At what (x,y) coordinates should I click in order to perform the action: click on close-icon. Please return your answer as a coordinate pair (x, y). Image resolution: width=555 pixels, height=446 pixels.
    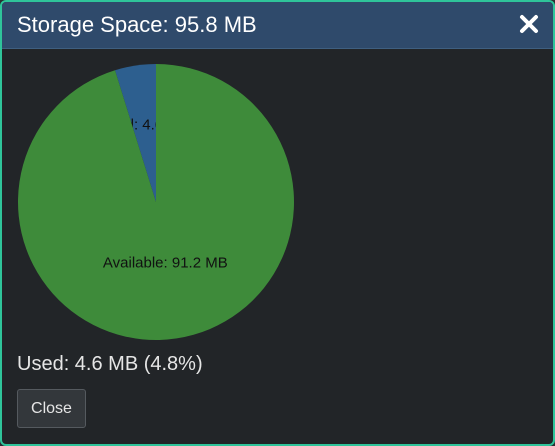
    Looking at the image, I should click on (529, 24).